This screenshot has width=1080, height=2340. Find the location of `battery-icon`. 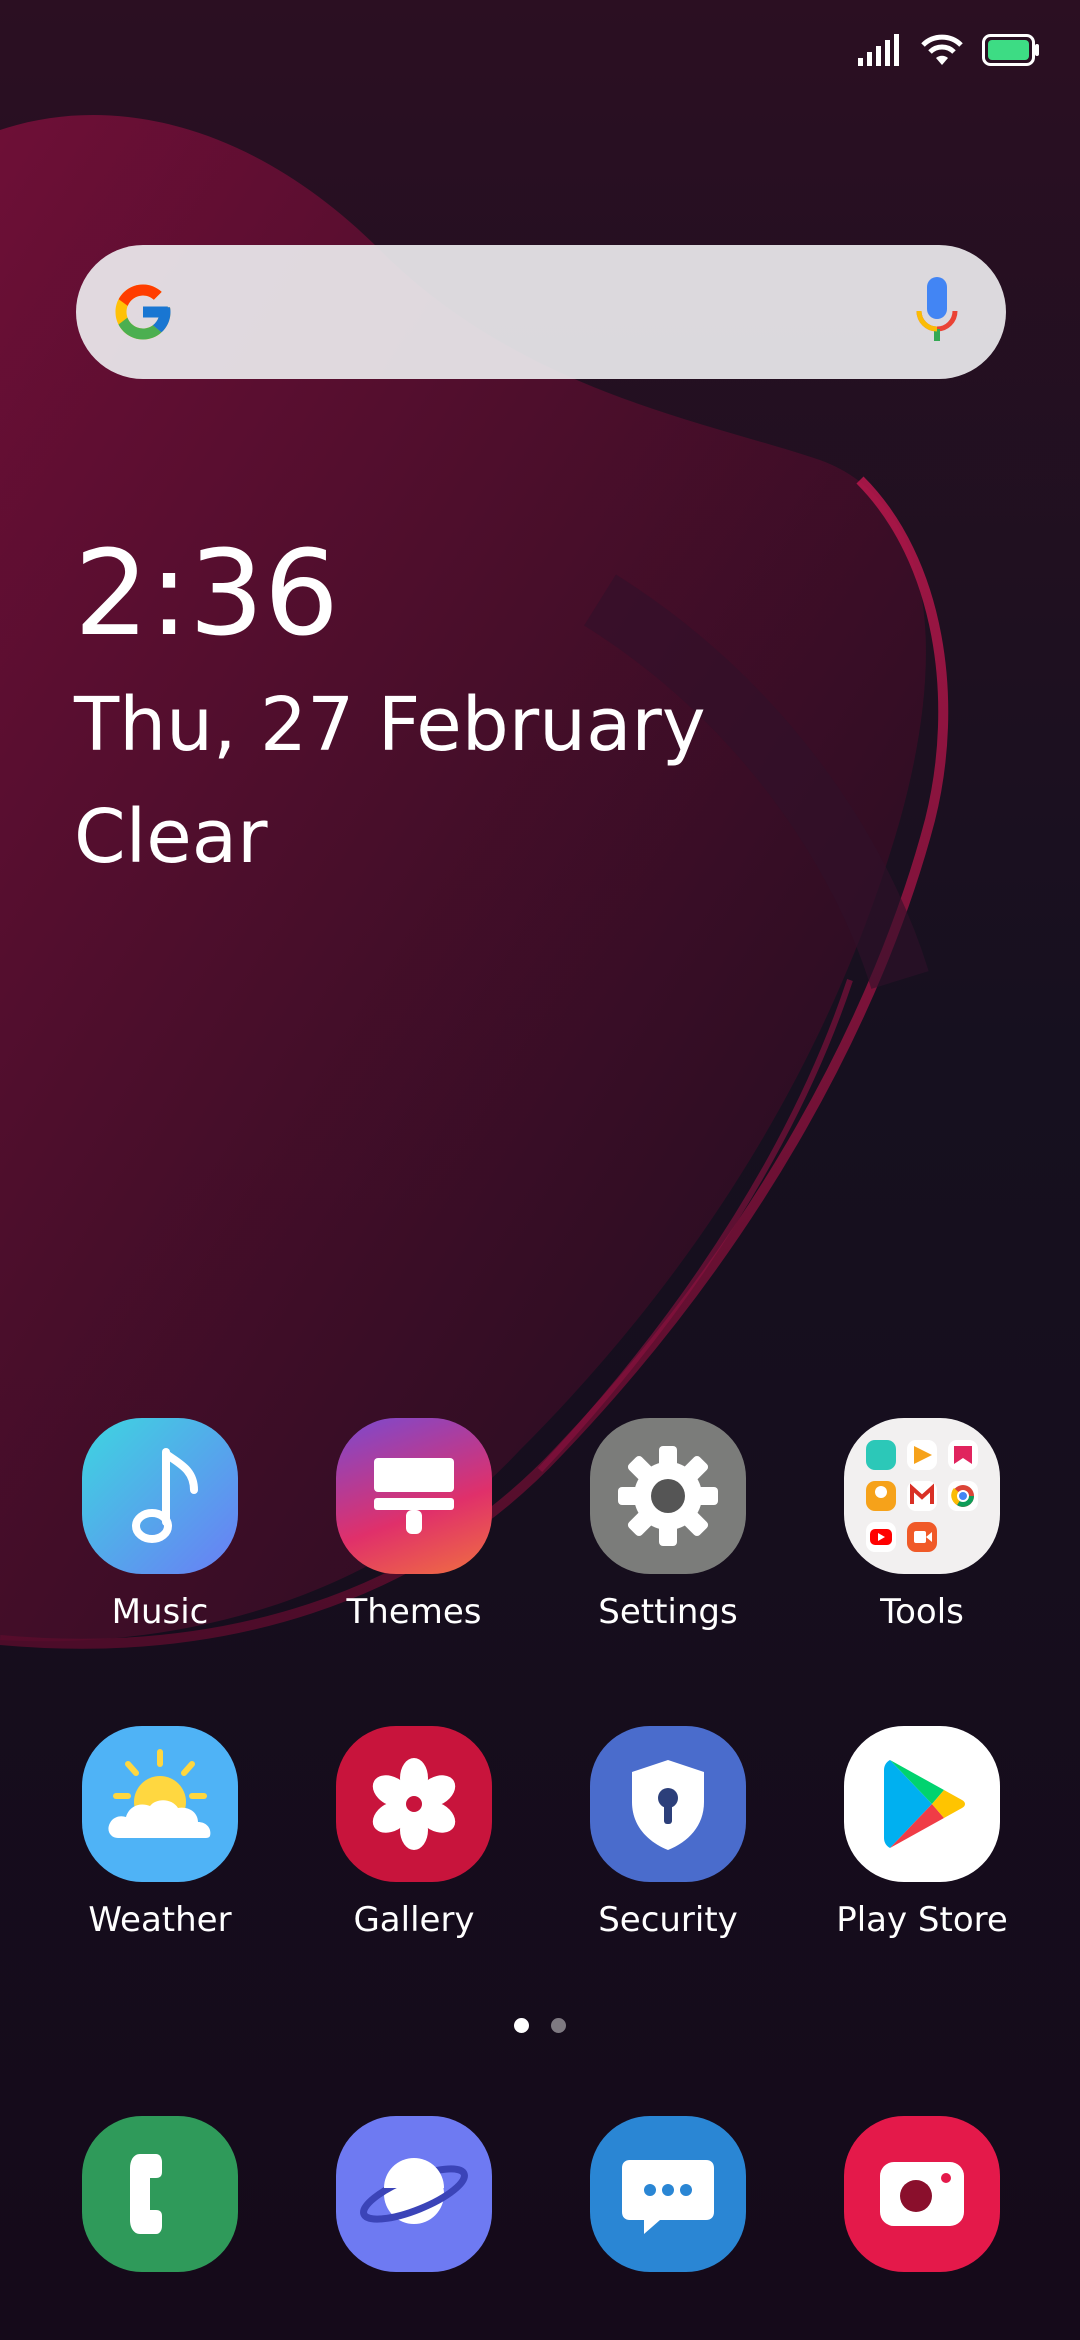

battery-icon is located at coordinates (1010, 50).